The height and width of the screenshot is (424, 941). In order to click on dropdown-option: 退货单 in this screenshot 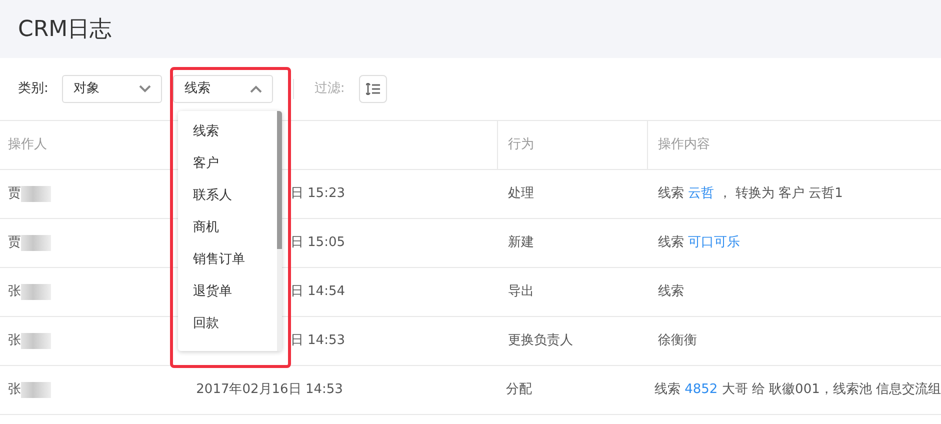, I will do `click(227, 292)`.